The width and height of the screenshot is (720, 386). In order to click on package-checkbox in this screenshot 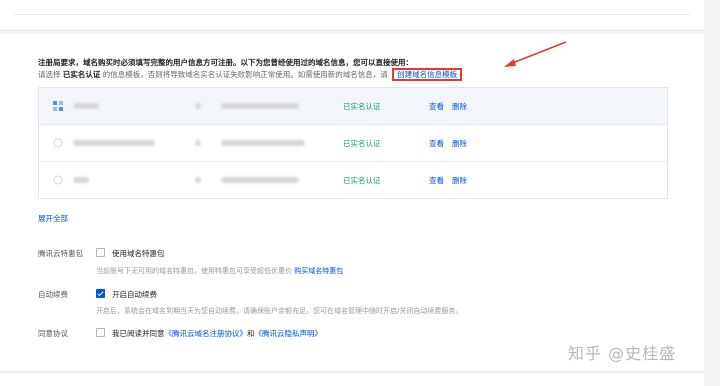, I will do `click(100, 252)`.